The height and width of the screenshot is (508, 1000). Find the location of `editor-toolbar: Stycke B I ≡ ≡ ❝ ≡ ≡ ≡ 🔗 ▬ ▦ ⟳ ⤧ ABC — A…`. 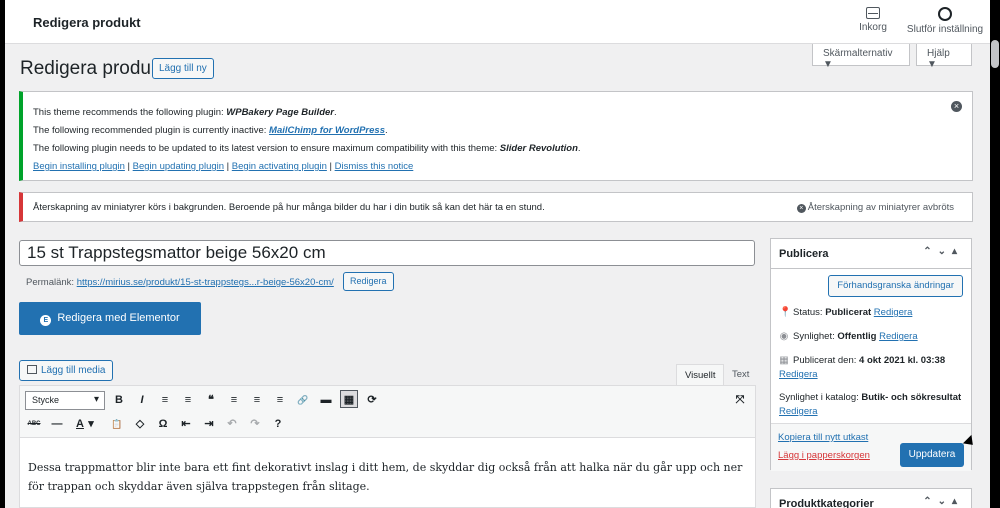

editor-toolbar: Stycke B I ≡ ≡ ❝ ≡ ≡ ≡ 🔗 ▬ ▦ ⟳ ⤧ ABC — A… is located at coordinates (387, 412).